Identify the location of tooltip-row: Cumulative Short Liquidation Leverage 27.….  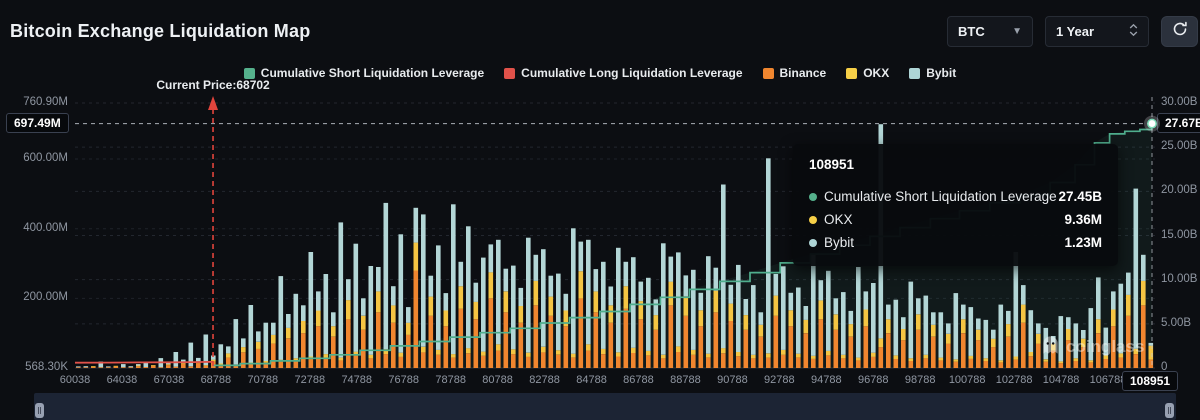
(955, 196).